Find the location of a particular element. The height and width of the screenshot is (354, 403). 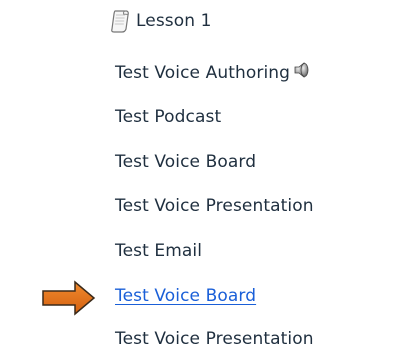

nav-item-test-voice-board: Test Voice Board is located at coordinates (185, 162).